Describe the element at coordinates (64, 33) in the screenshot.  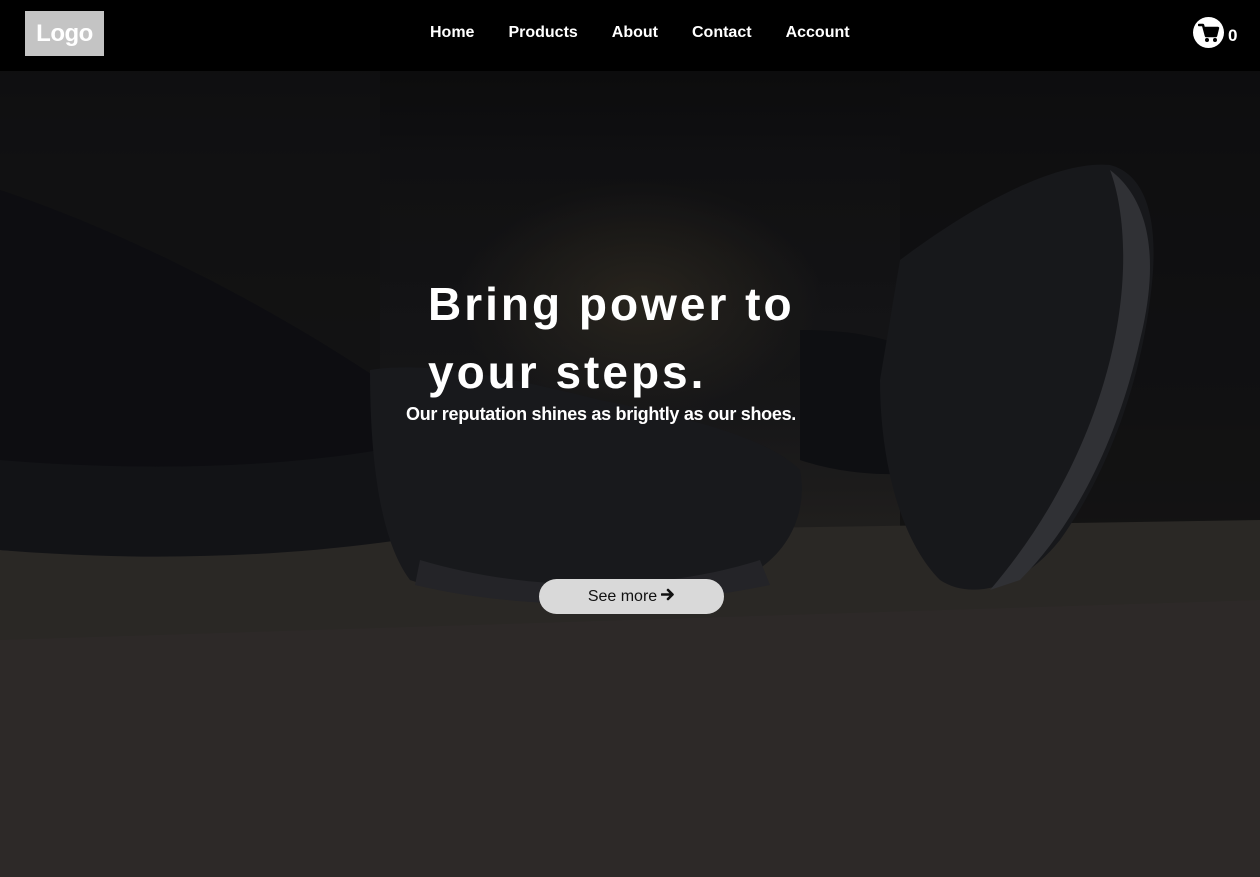
I see `logo: Logo` at that location.